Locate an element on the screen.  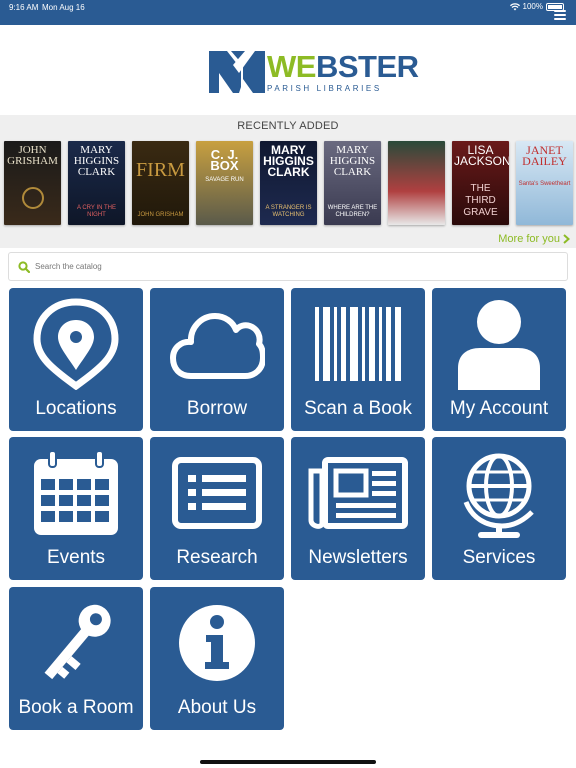
search-icon is located at coordinates (24, 267).